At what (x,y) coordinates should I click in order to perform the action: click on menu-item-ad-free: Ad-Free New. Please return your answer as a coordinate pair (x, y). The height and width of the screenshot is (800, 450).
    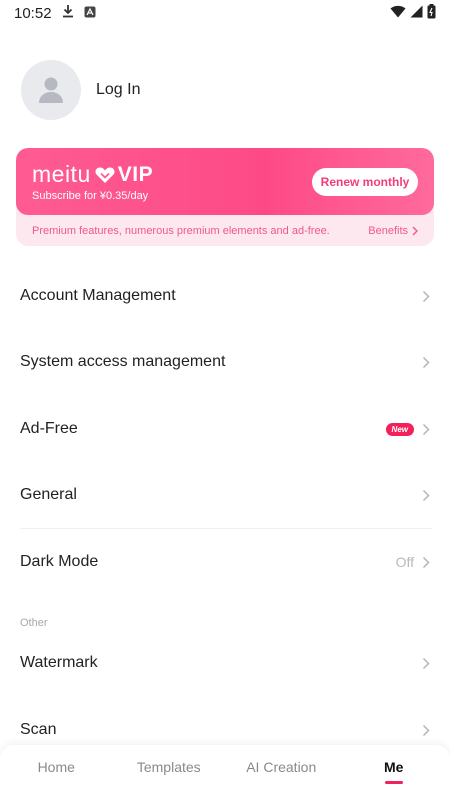
    Looking at the image, I should click on (225, 429).